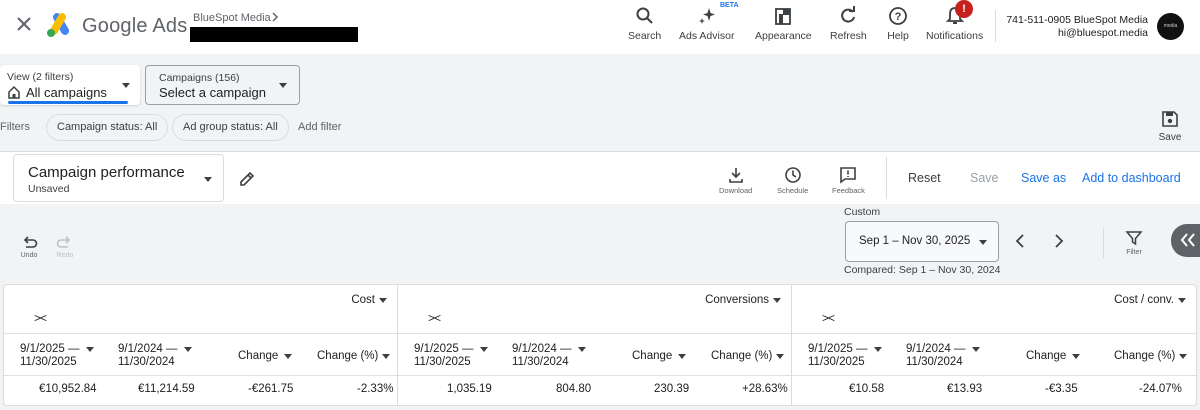 The width and height of the screenshot is (1200, 410). Describe the element at coordinates (271, 389) in the screenshot. I see `table-cell: -€261.75` at that location.